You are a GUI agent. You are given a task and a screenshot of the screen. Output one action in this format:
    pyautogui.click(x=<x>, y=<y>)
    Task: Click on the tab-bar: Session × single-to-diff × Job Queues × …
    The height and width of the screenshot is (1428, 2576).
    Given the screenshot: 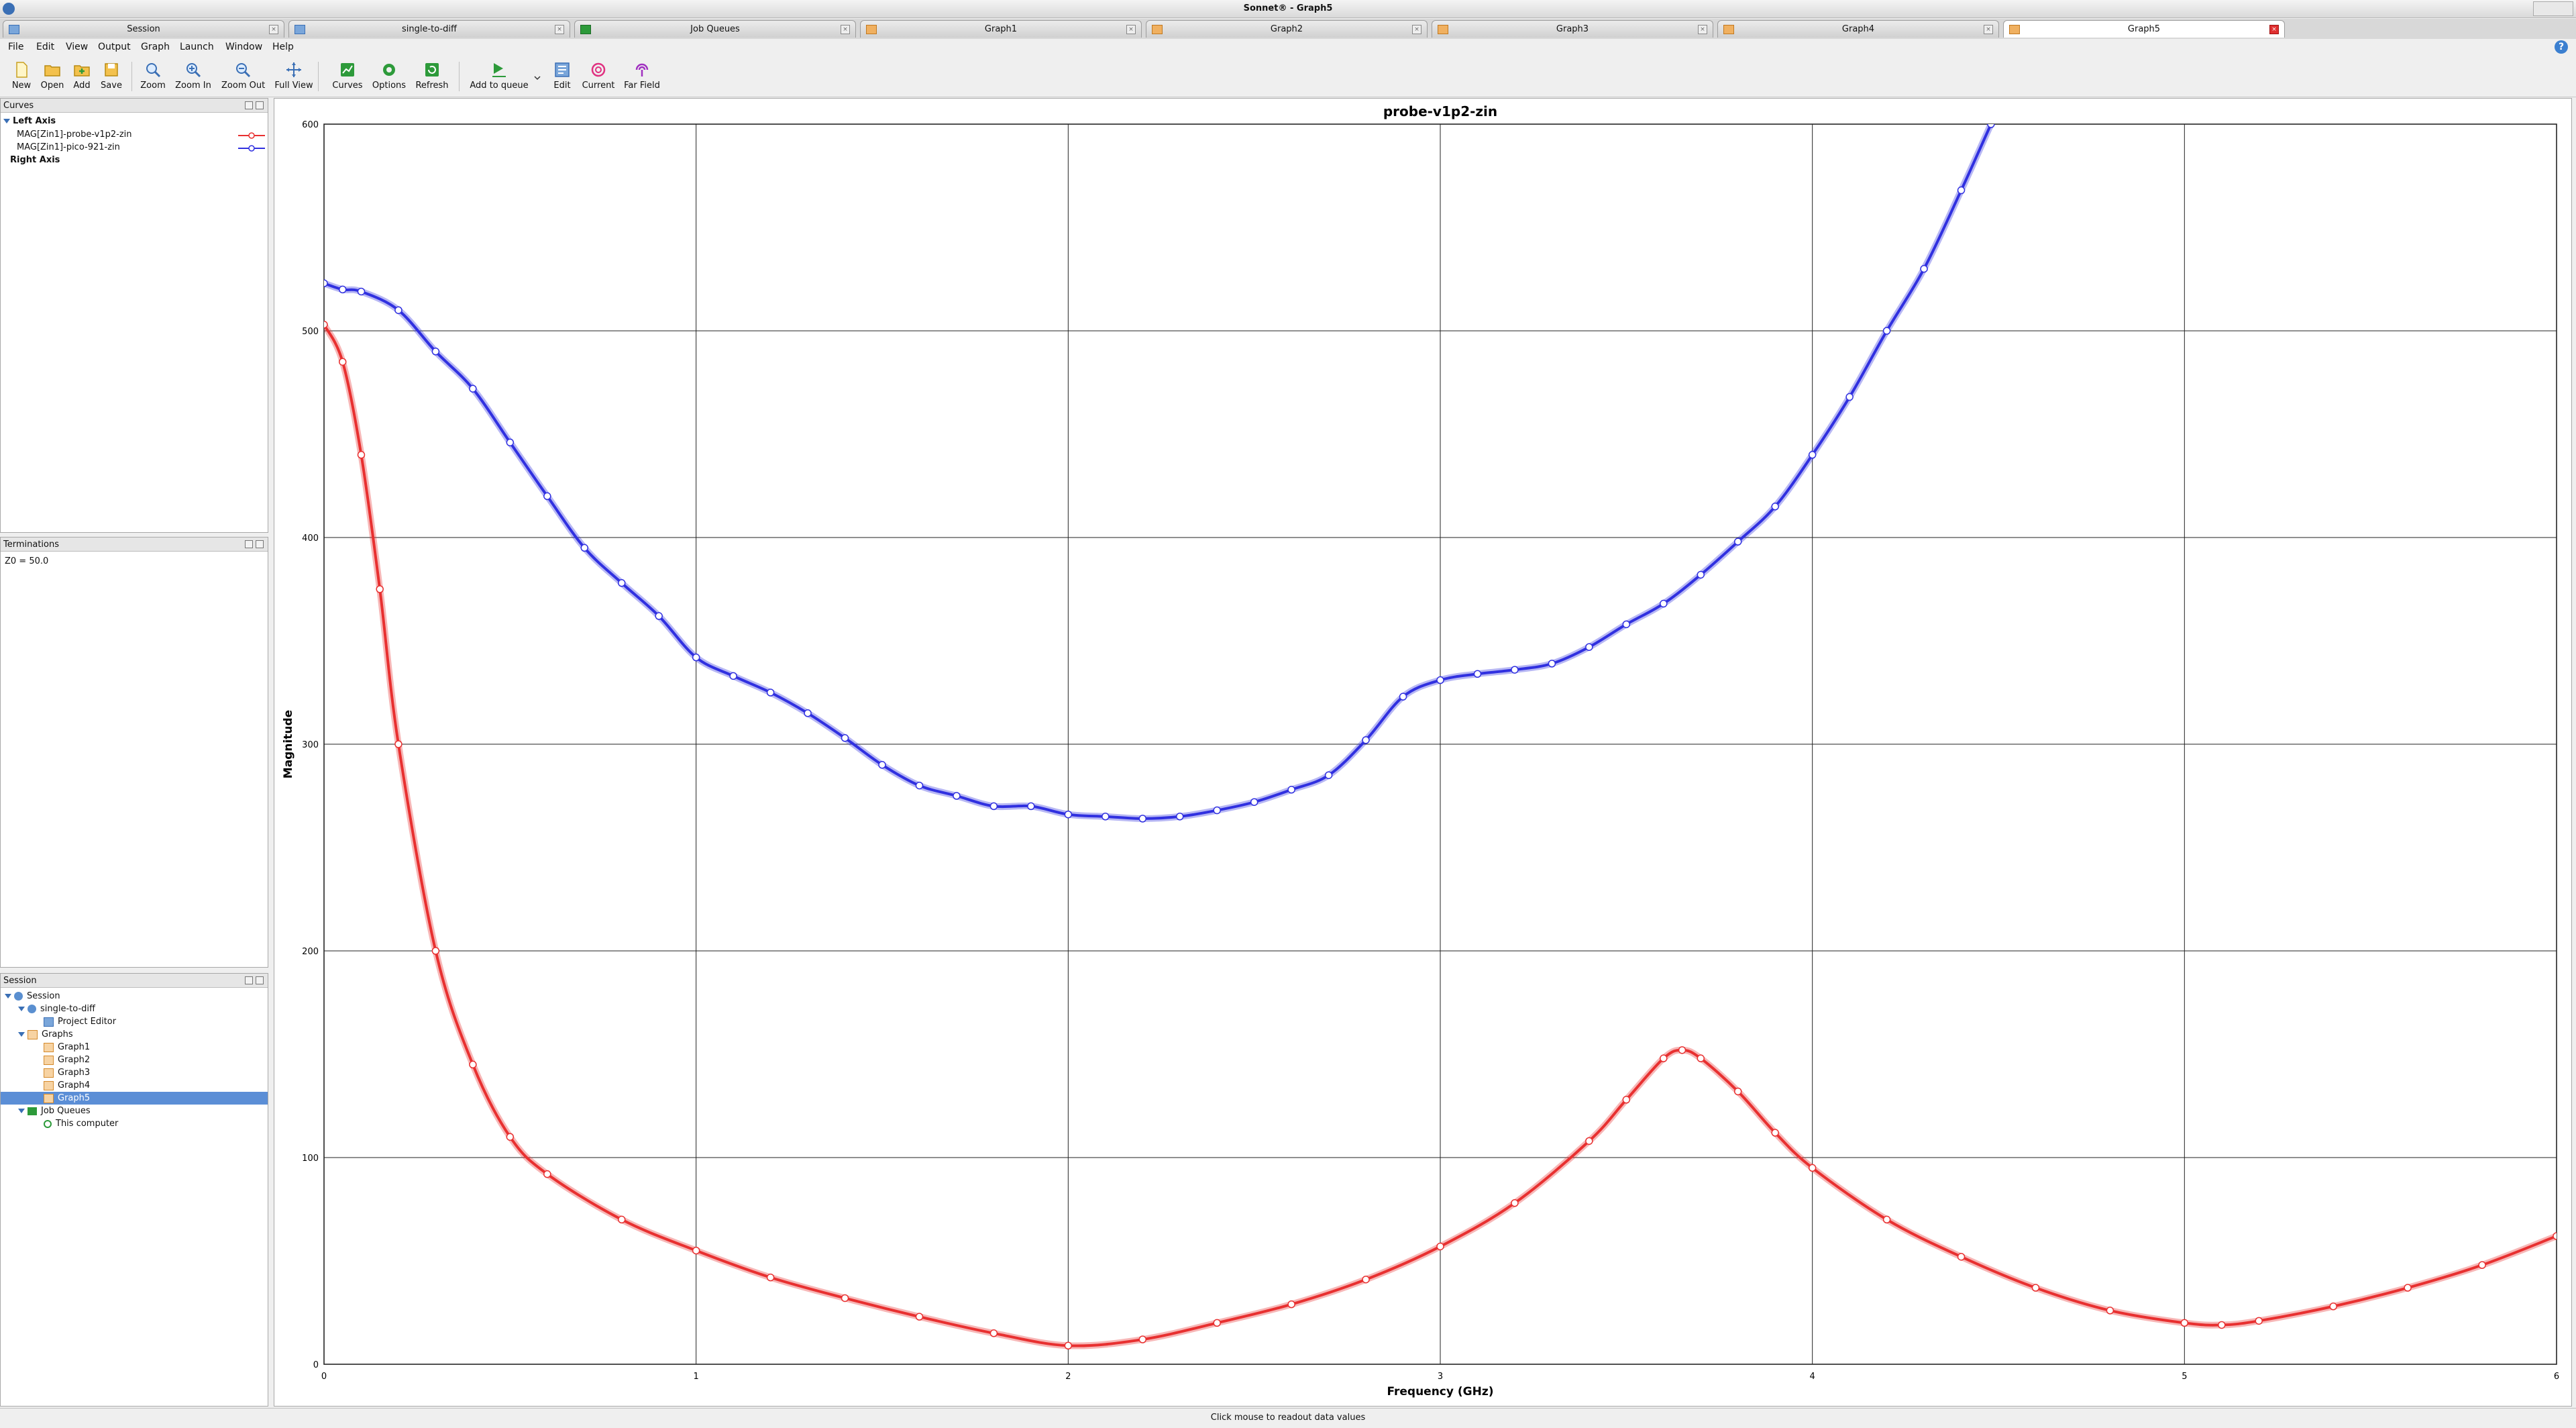 What is the action you would take?
    pyautogui.click(x=1288, y=29)
    